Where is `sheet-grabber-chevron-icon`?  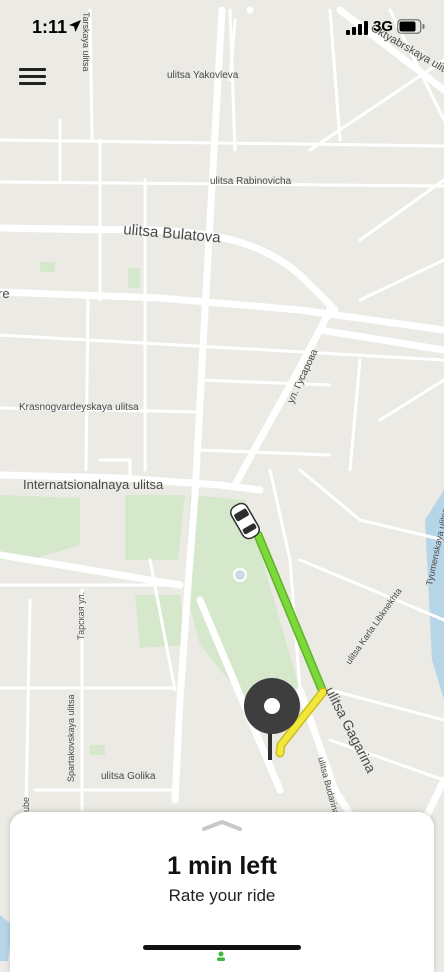
sheet-grabber-chevron-icon is located at coordinates (222, 825).